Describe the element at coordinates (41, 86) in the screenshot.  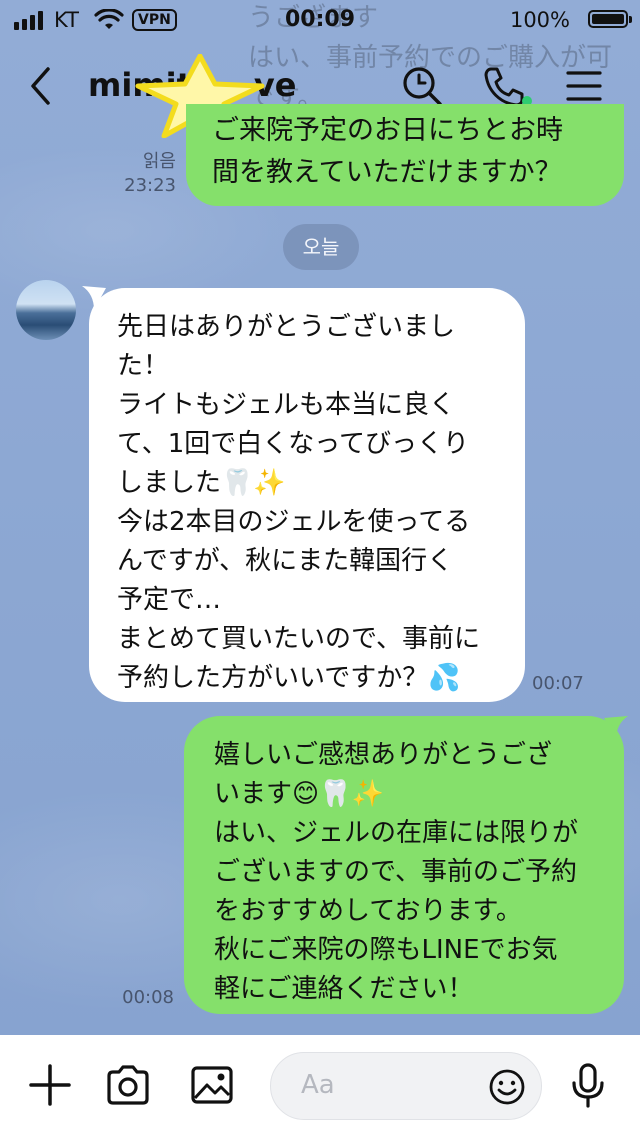
I see `back-icon` at that location.